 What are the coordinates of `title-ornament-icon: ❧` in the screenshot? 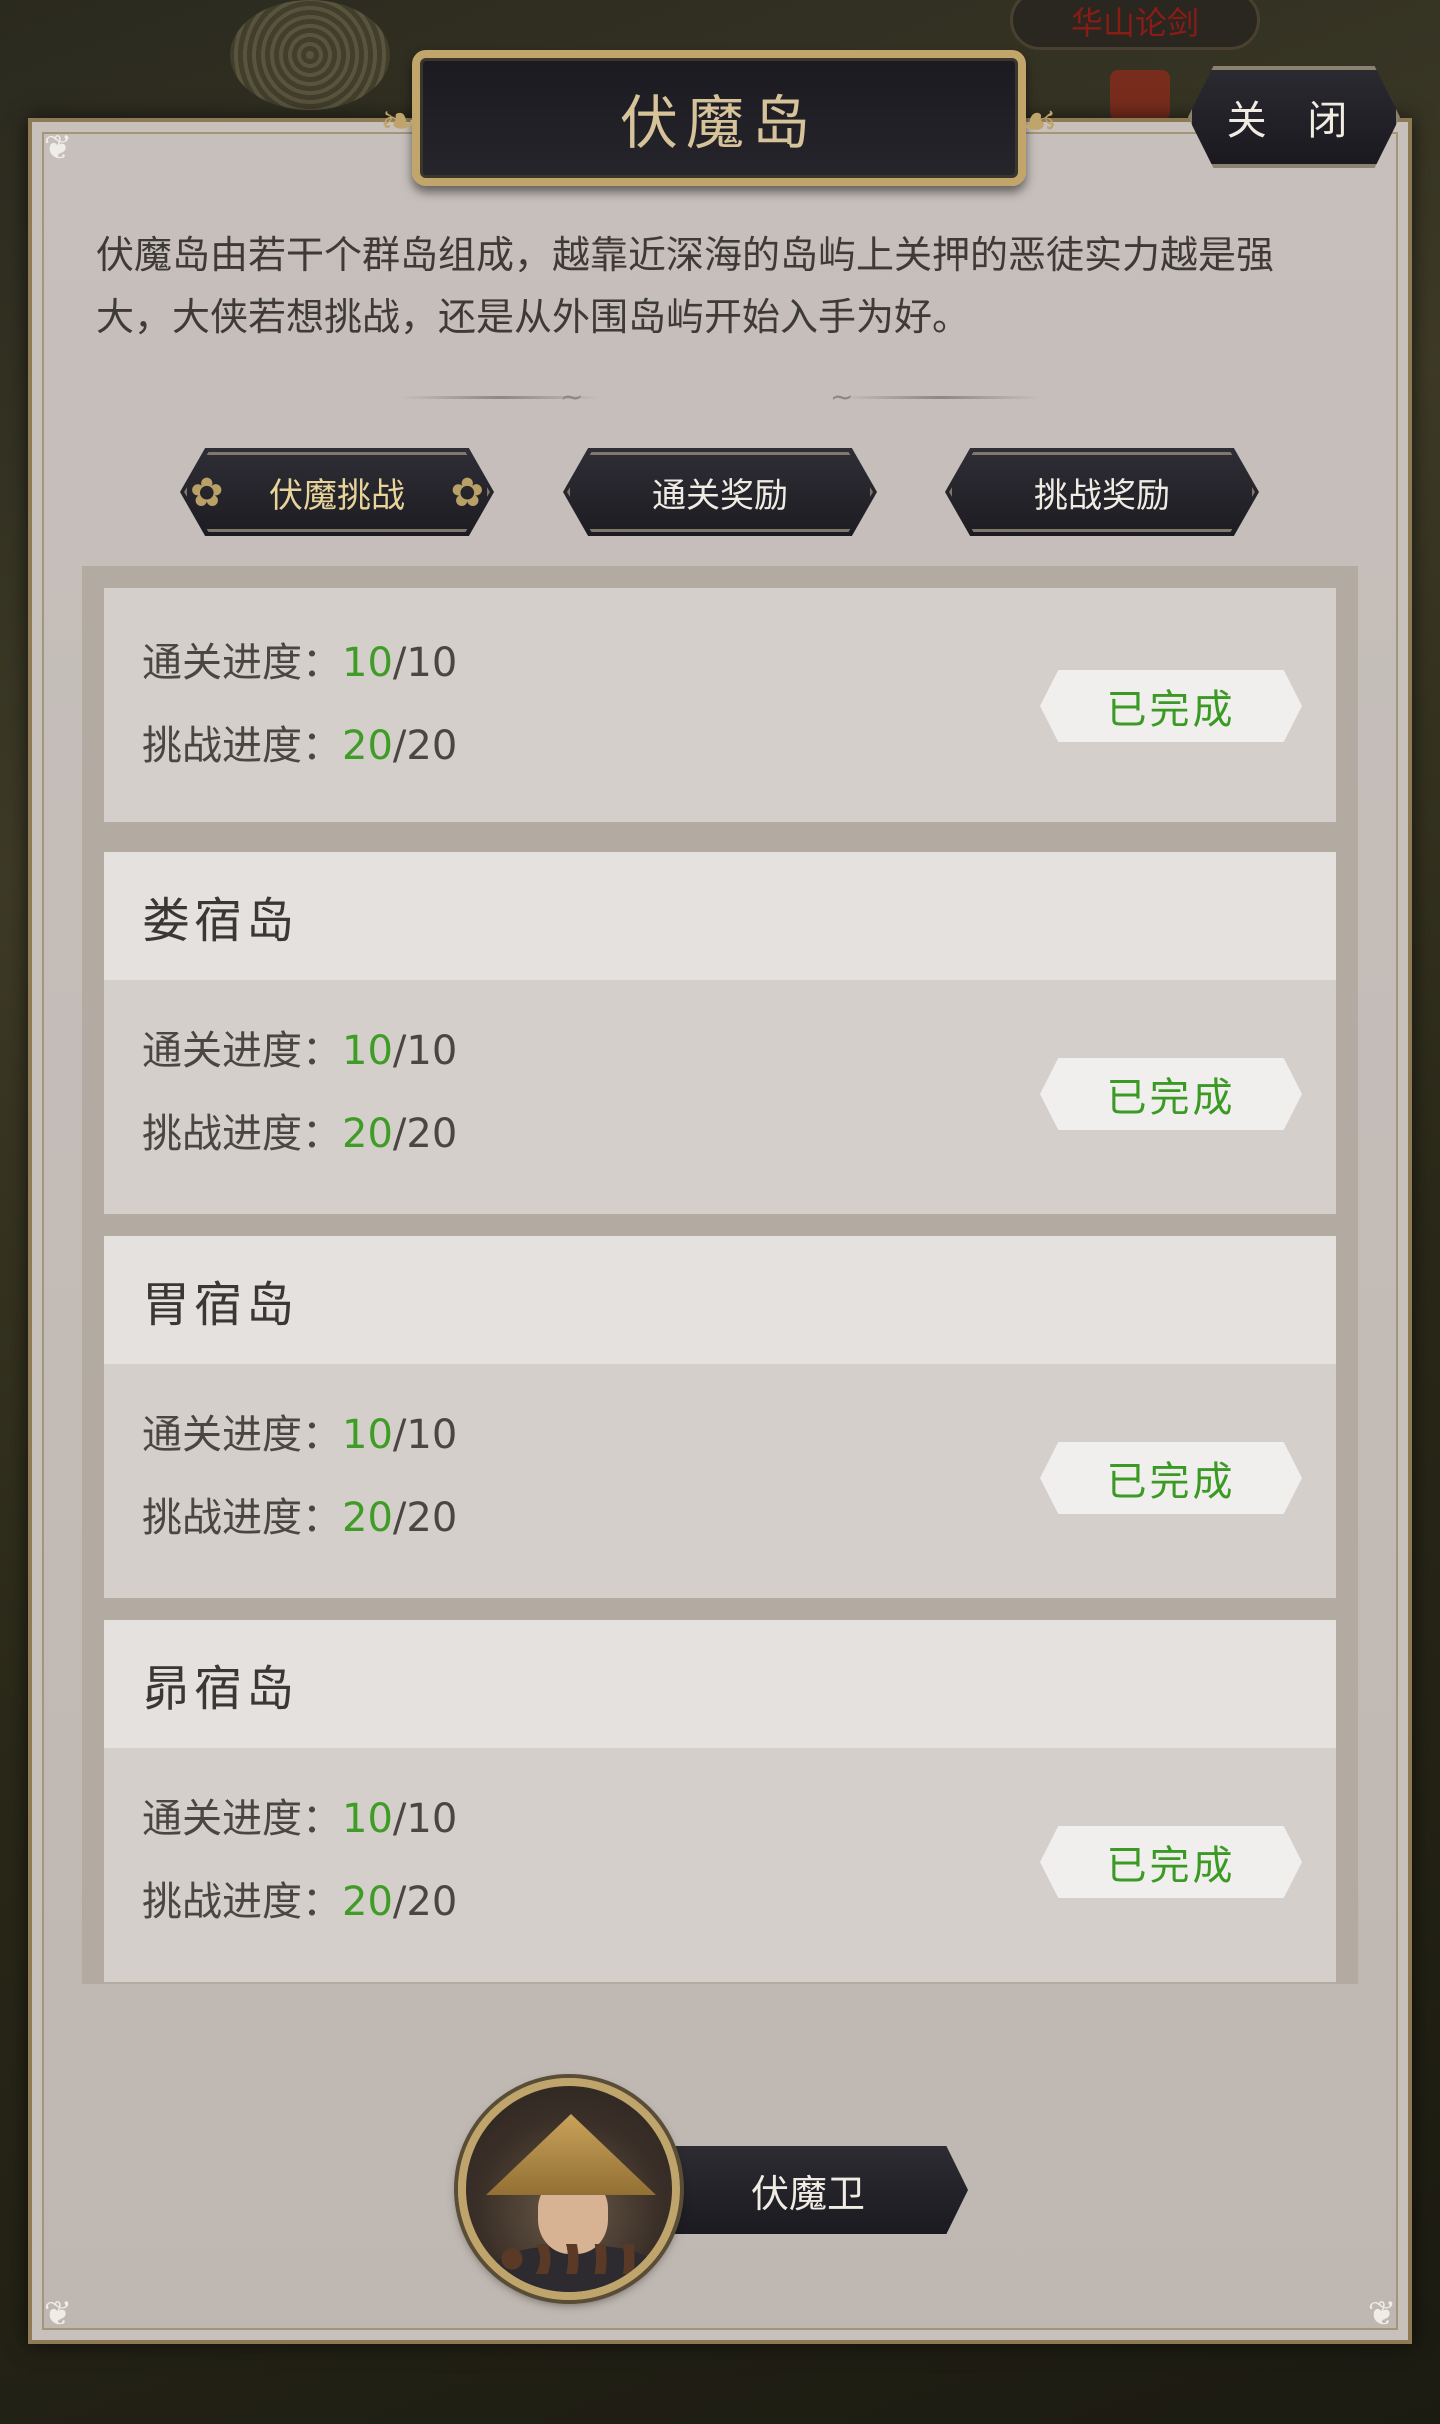 It's located at (398, 121).